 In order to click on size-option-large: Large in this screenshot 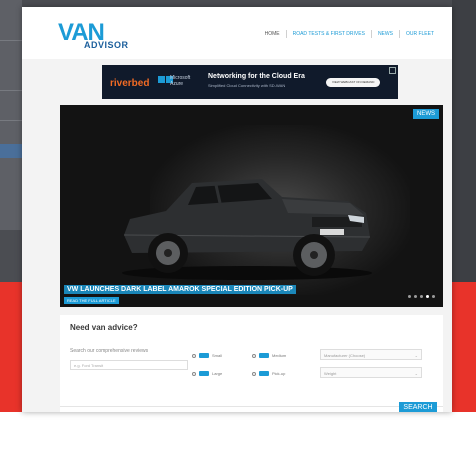, I will do `click(207, 373)`.